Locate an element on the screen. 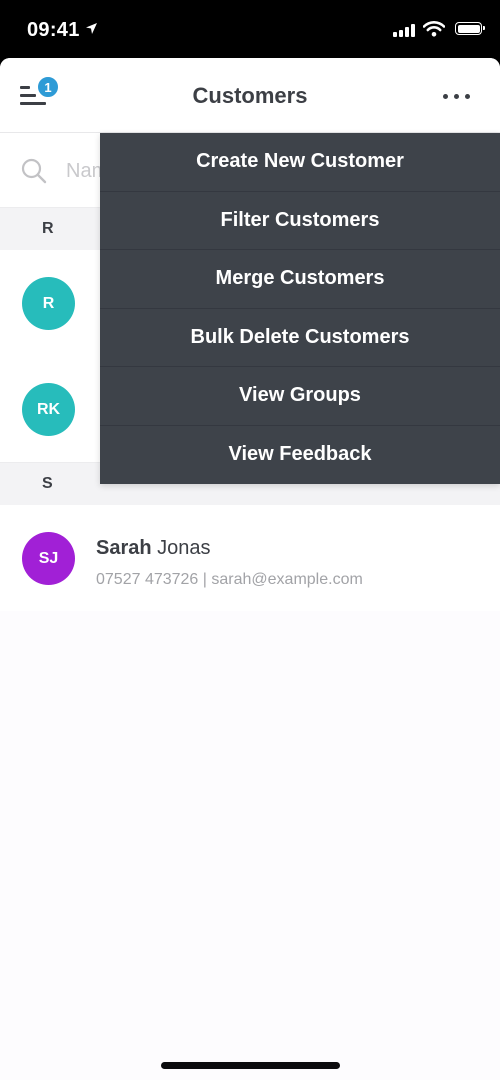  menu-item-view-groups: View Groups is located at coordinates (300, 396).